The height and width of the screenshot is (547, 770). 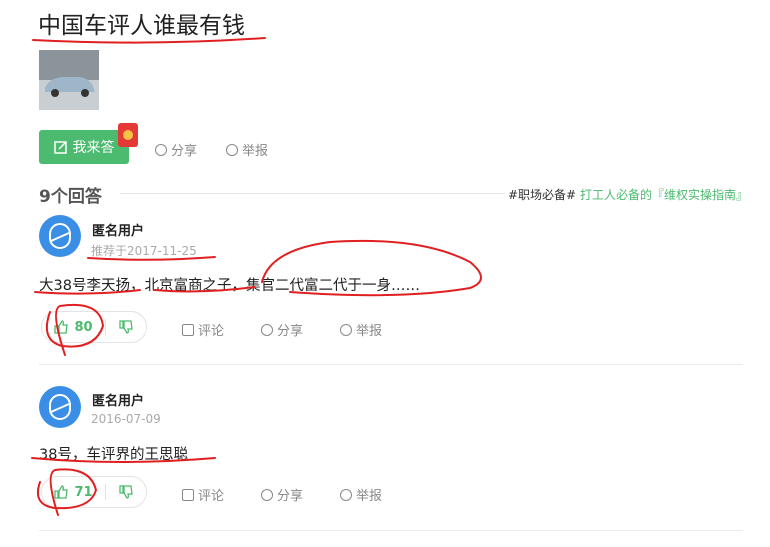 I want to click on edit-icon, so click(x=60, y=147).